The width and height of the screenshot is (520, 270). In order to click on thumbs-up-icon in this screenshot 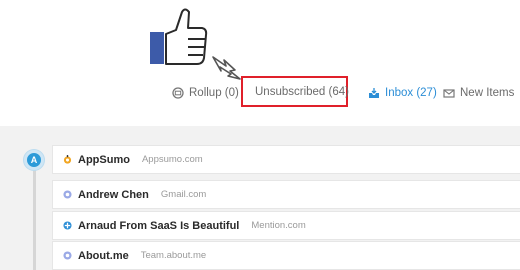, I will do `click(179, 36)`.